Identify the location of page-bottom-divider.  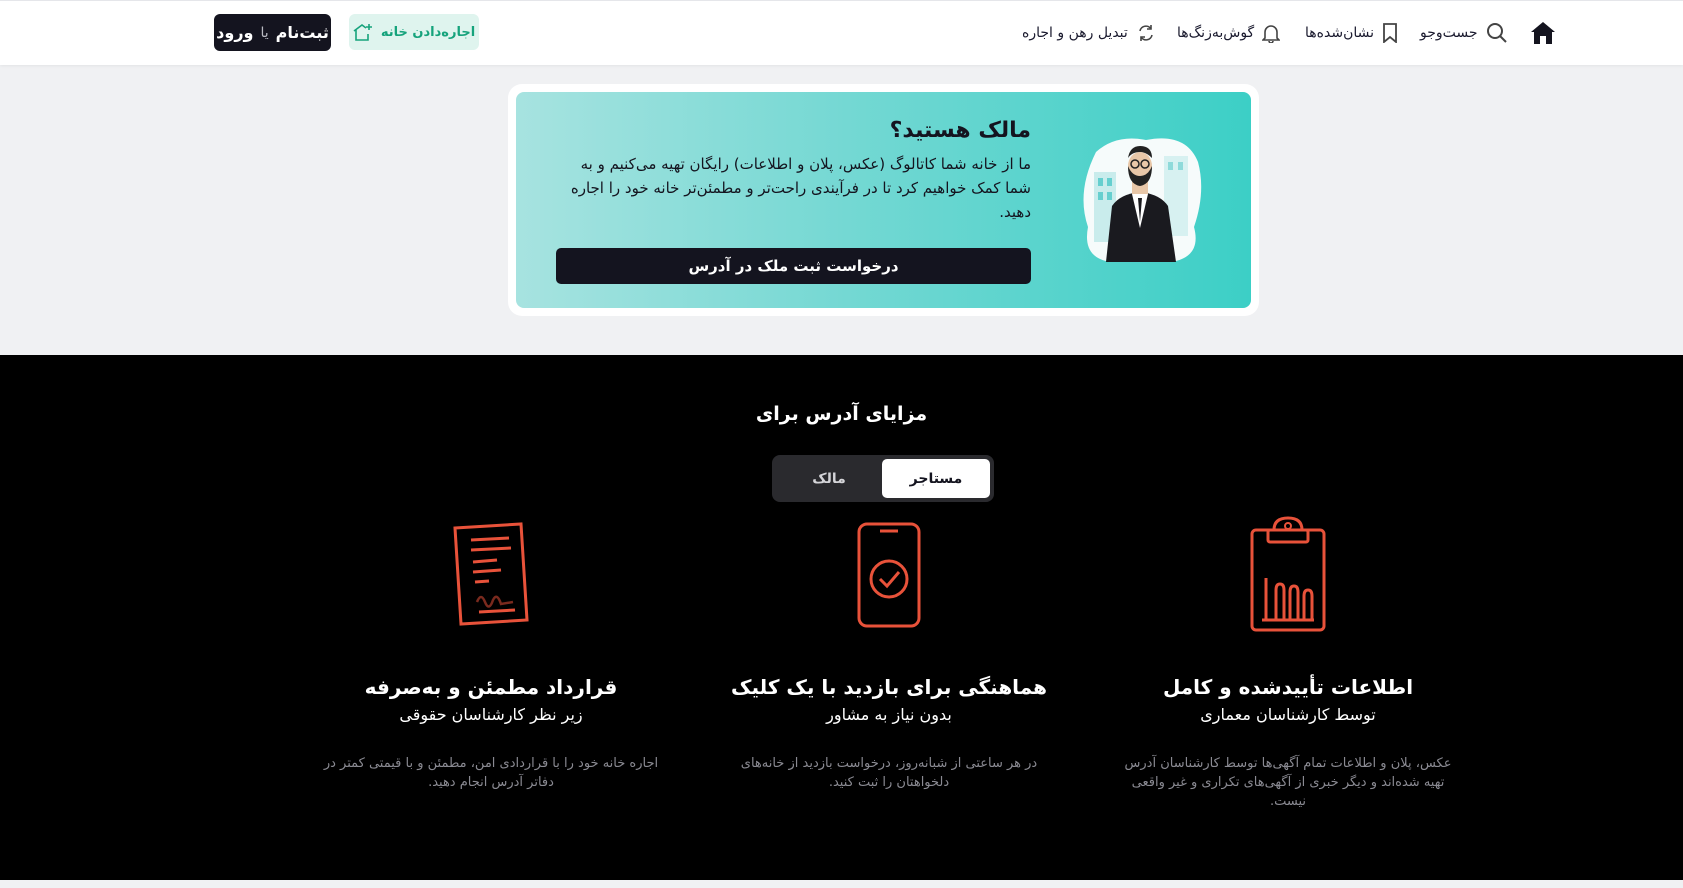
(841, 884).